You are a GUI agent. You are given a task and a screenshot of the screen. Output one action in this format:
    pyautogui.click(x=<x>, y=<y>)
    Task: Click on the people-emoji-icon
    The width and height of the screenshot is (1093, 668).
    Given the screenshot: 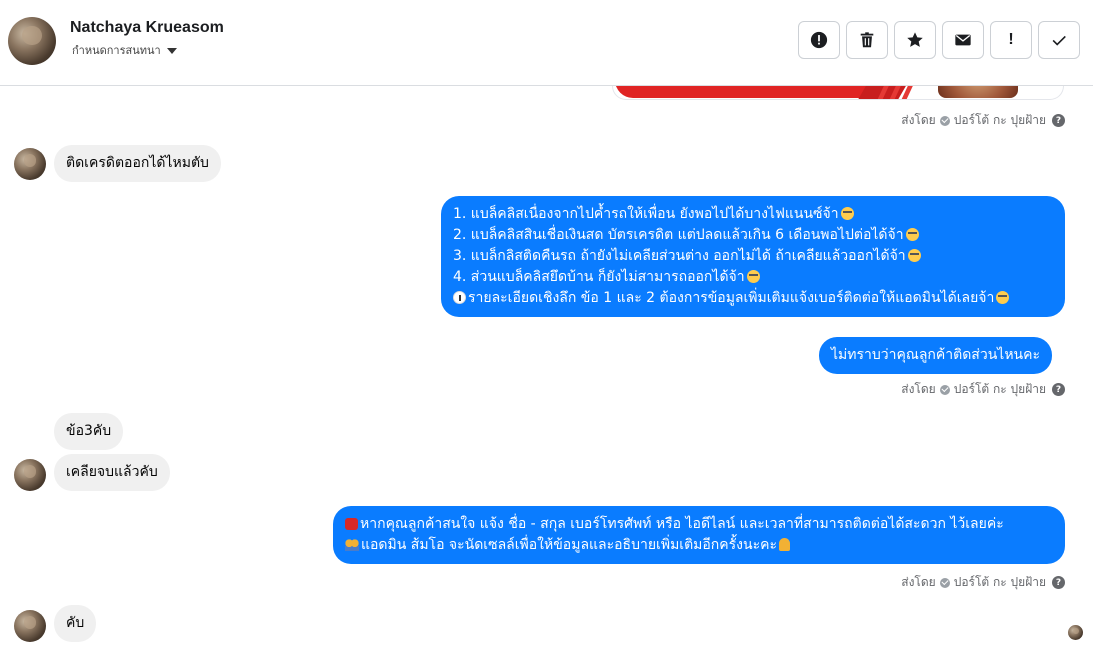 What is the action you would take?
    pyautogui.click(x=352, y=545)
    